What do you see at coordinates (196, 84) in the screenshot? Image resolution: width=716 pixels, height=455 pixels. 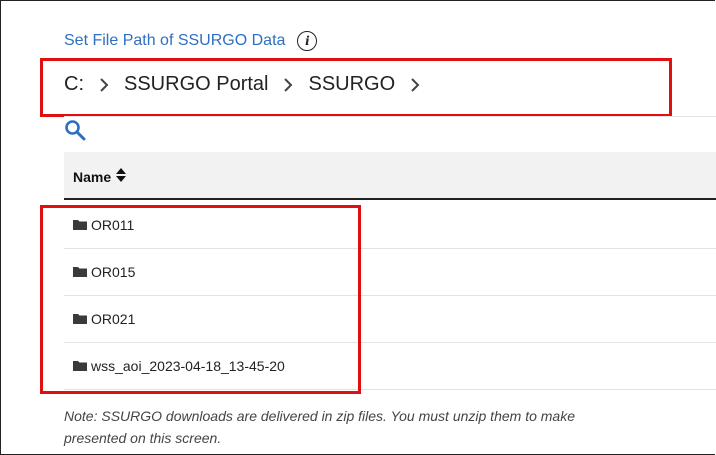 I see `breadcrumb-item-ssurgo-portal: SSURGO Portal` at bounding box center [196, 84].